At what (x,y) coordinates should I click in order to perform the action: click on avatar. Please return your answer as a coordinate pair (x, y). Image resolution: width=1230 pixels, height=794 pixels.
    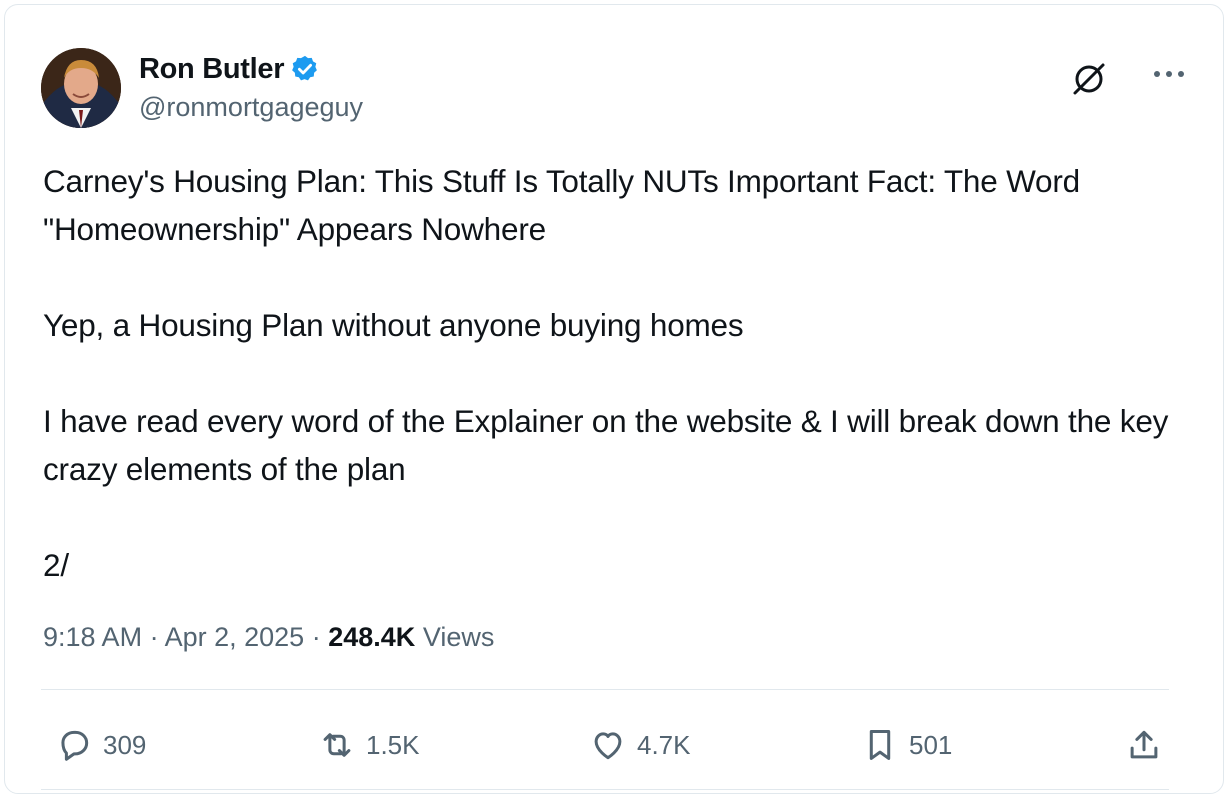
    Looking at the image, I should click on (81, 88).